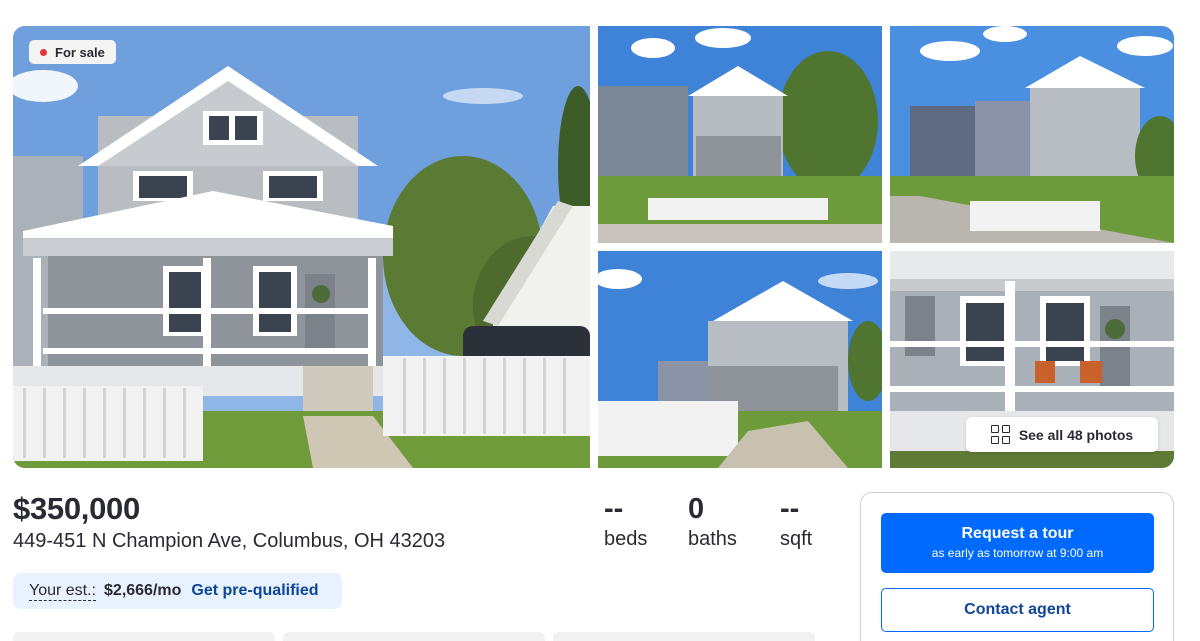 This screenshot has height=641, width=1200. Describe the element at coordinates (625, 521) in the screenshot. I see `beds-fact: -- beds` at that location.